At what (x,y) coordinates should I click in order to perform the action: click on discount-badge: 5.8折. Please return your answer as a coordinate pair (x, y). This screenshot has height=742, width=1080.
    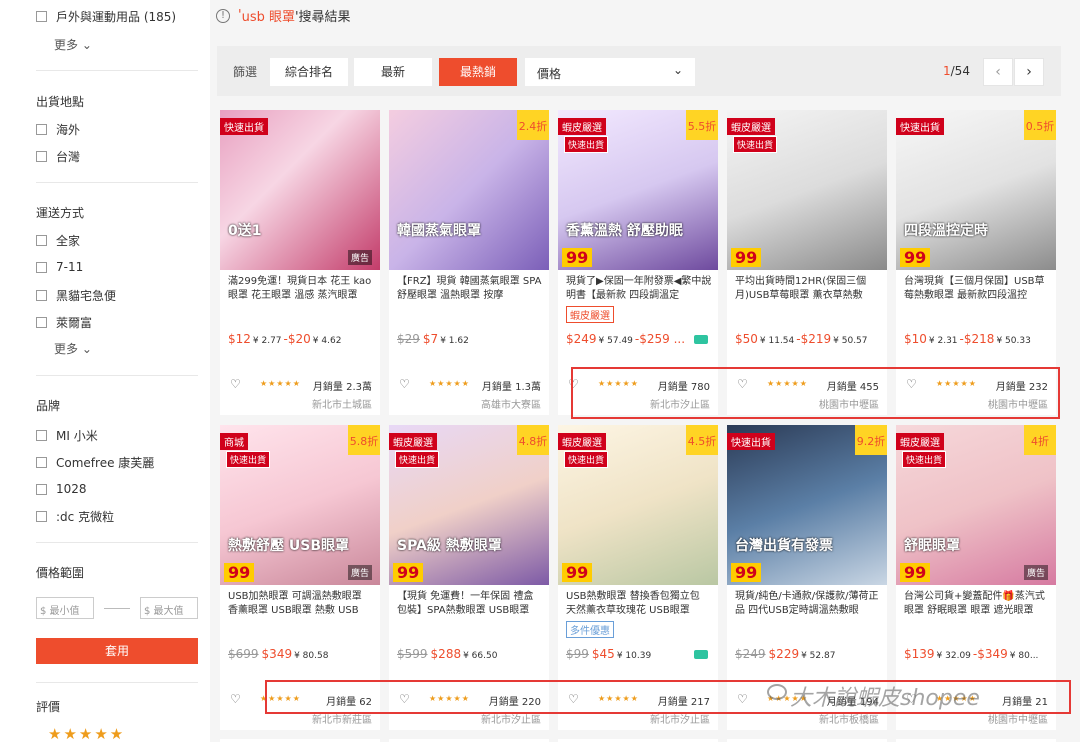
    Looking at the image, I should click on (364, 440).